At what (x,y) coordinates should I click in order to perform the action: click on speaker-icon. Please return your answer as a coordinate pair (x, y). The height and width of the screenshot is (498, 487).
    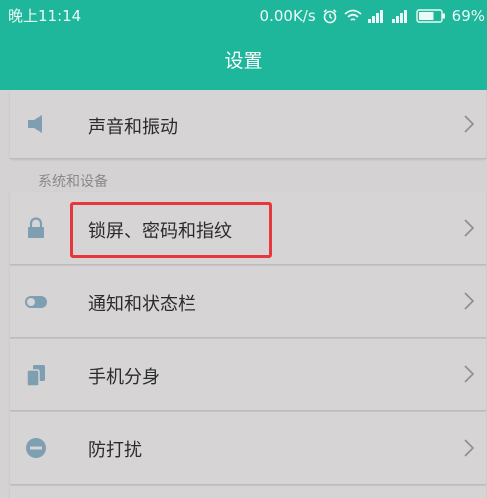
    Looking at the image, I should click on (36, 124).